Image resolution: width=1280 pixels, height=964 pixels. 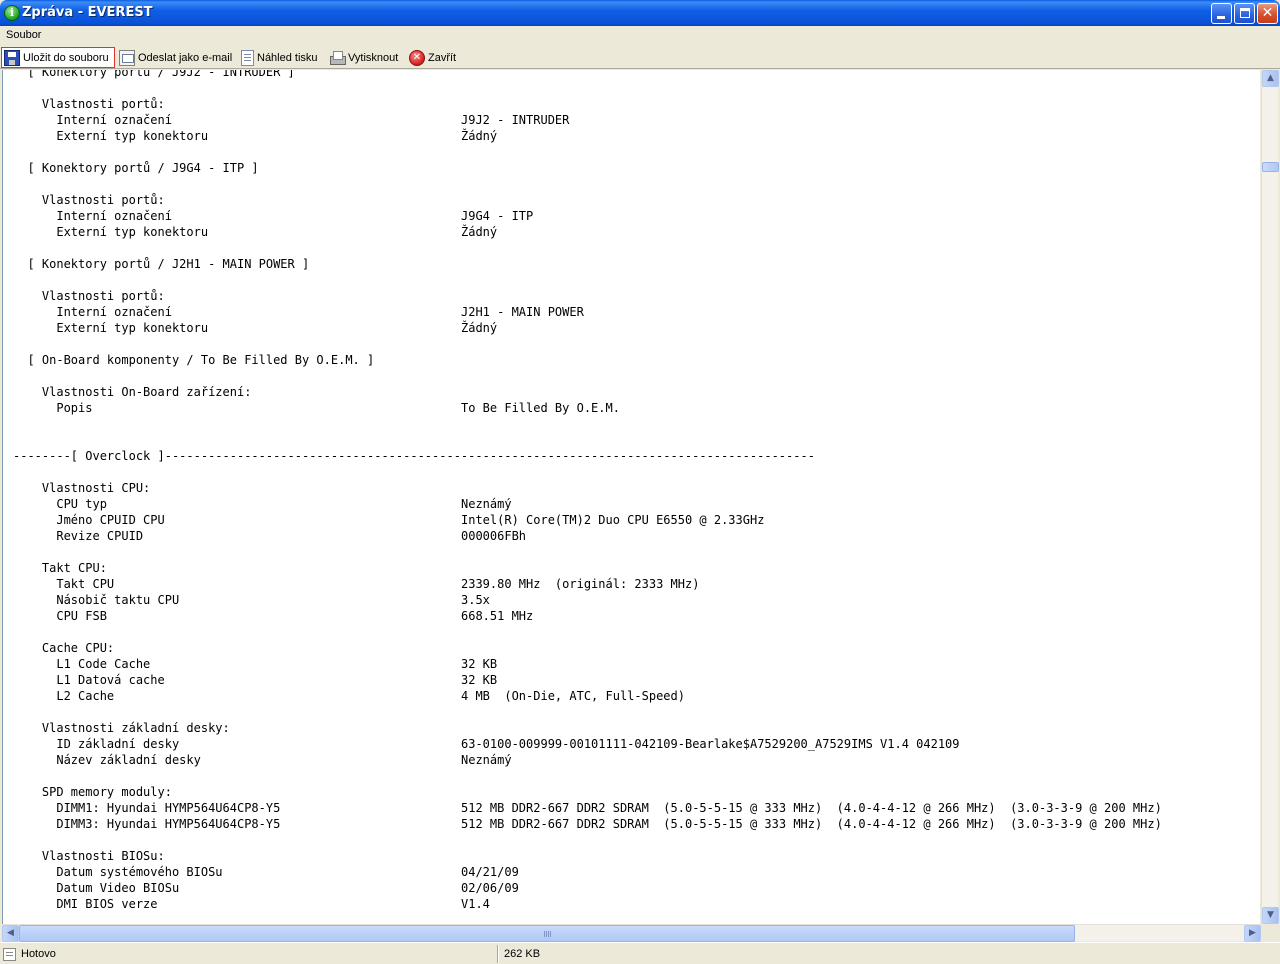 I want to click on report-line: Vlastnosti BIOSu:, so click(x=89, y=856).